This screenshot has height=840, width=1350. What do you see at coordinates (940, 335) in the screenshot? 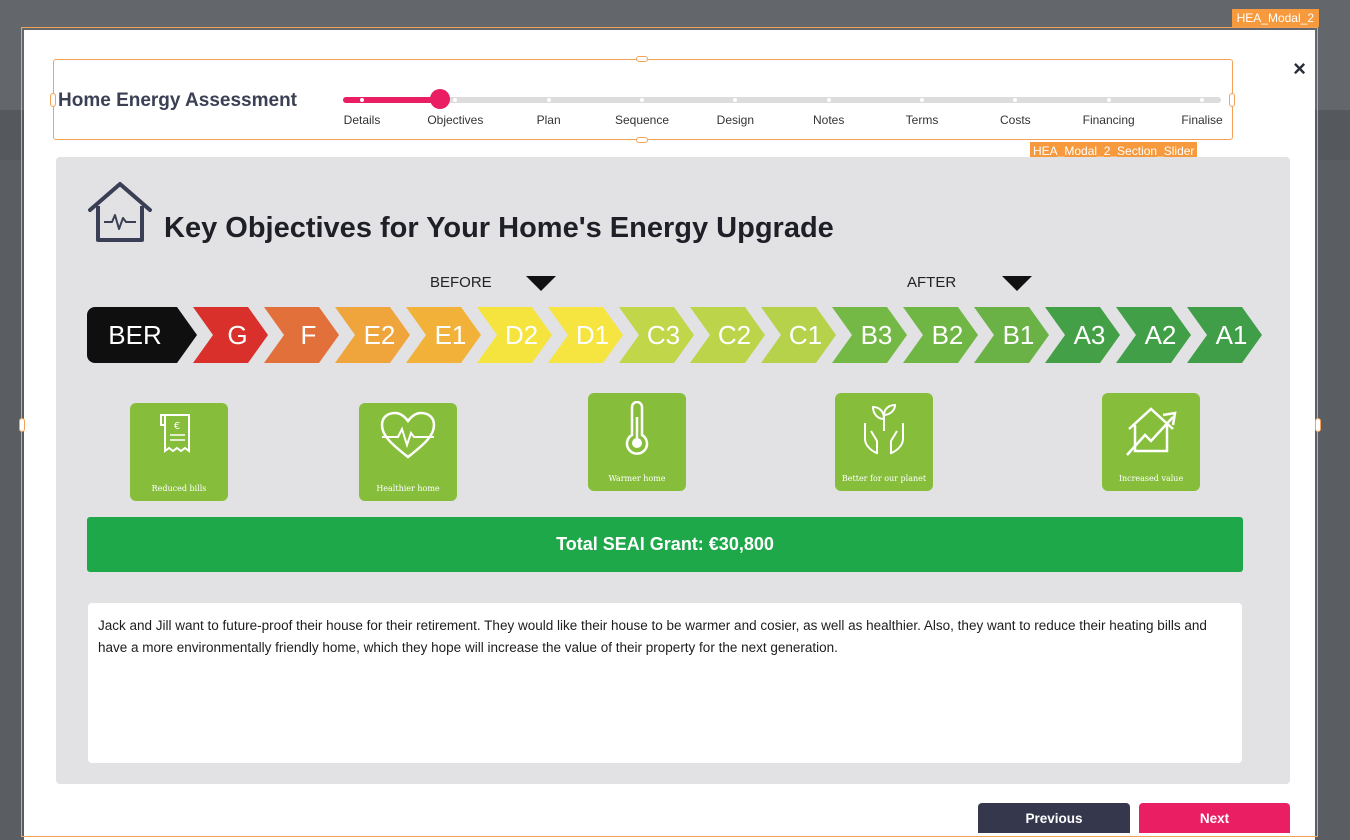
I see `ber-band-b2: B2` at bounding box center [940, 335].